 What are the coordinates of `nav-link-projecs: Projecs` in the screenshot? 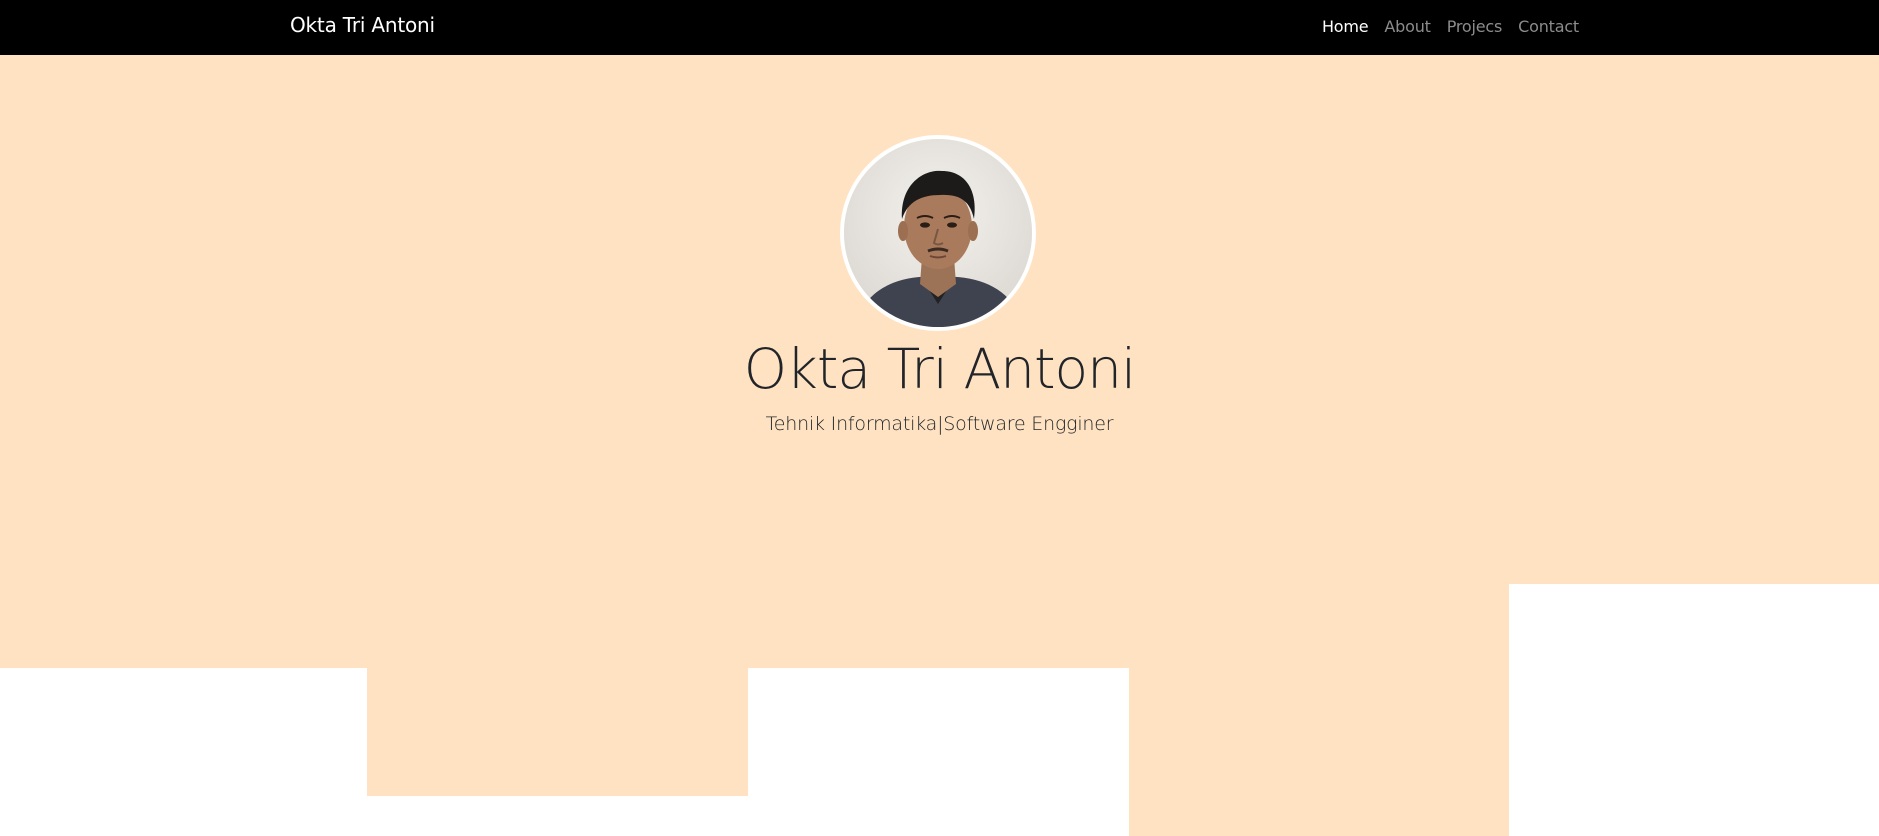 It's located at (1475, 26).